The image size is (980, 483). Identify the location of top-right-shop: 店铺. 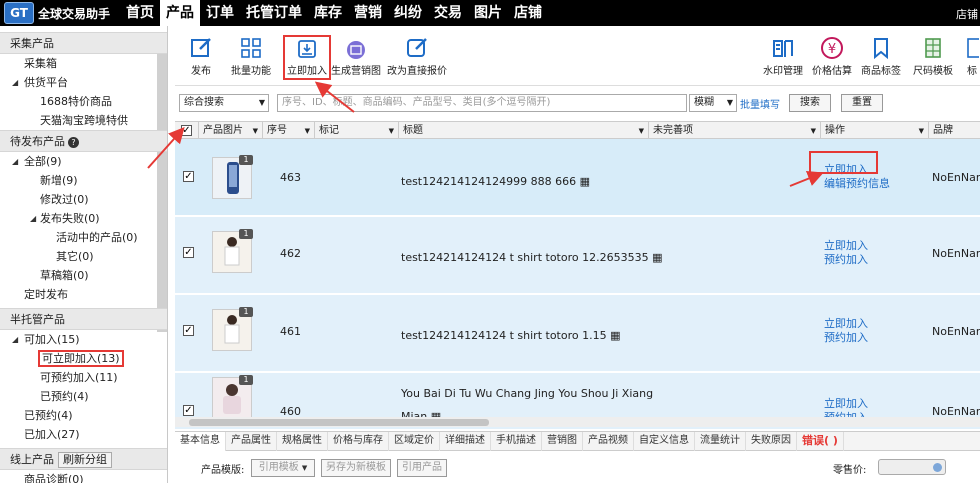
(967, 14).